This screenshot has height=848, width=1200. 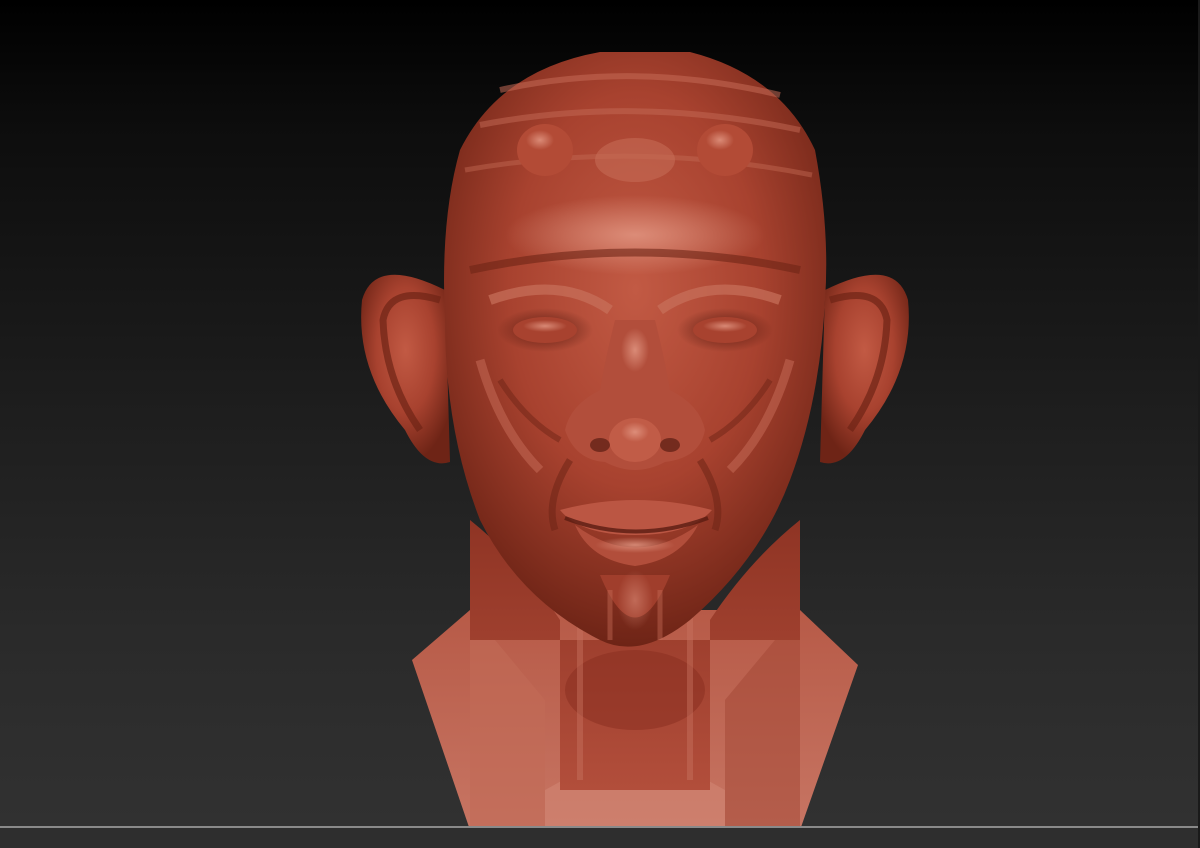 What do you see at coordinates (864, 369) in the screenshot?
I see `right-ear` at bounding box center [864, 369].